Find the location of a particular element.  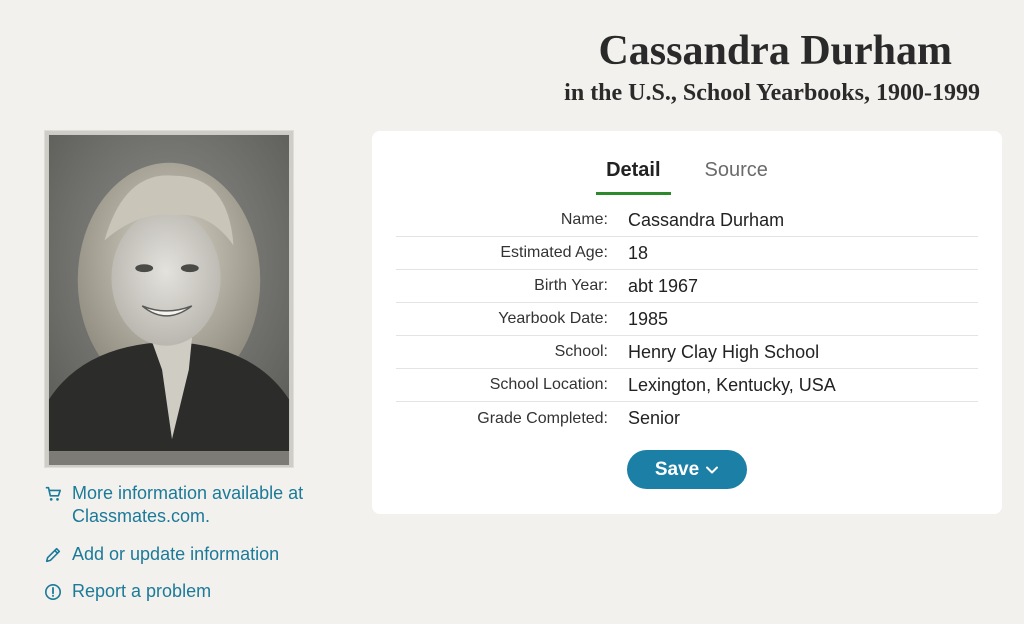

detail-row-name: Name: Cassandra Durham is located at coordinates (687, 220).